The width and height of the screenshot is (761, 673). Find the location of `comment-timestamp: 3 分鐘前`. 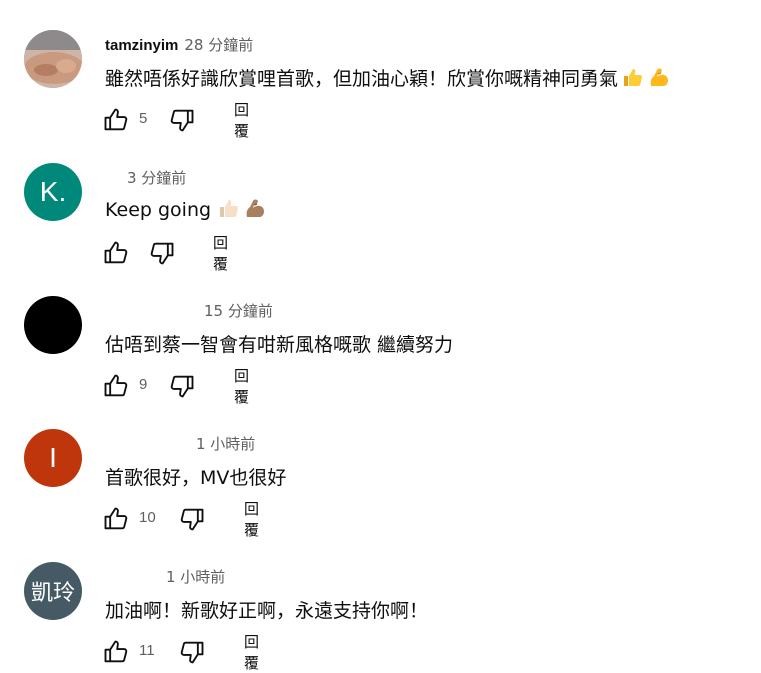

comment-timestamp: 3 分鐘前 is located at coordinates (156, 178).